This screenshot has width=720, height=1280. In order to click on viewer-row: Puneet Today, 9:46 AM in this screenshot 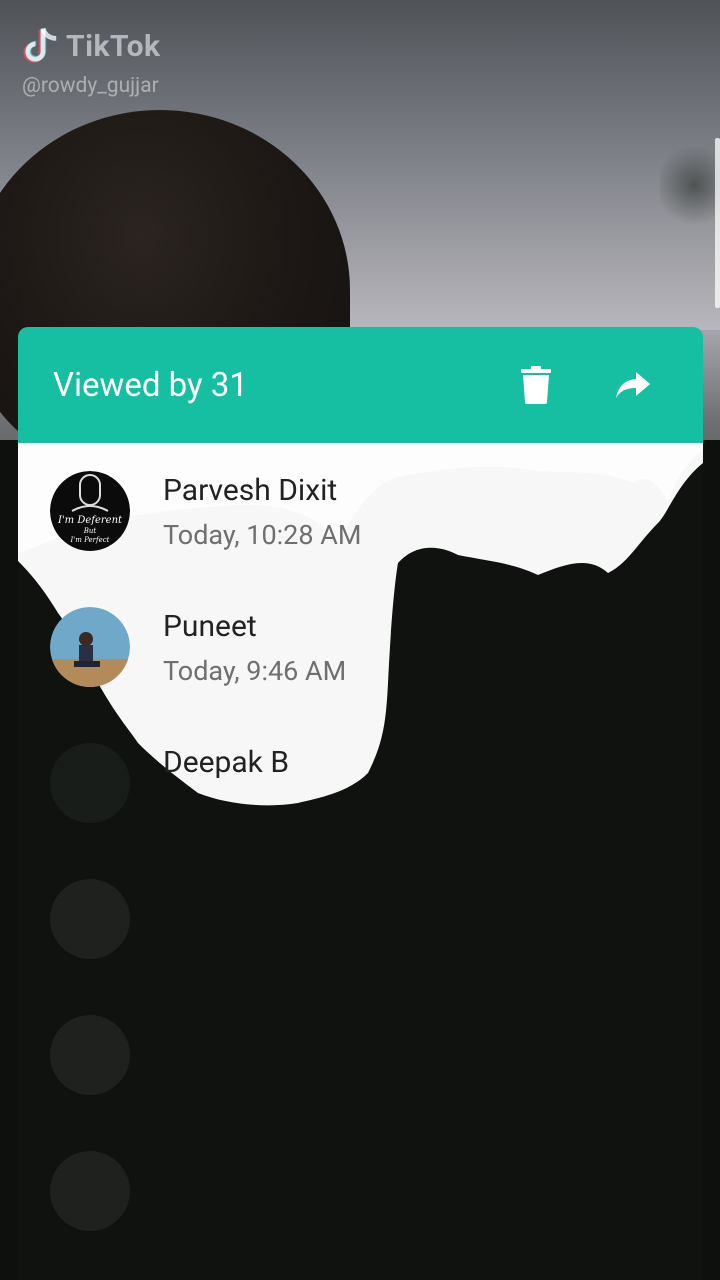, I will do `click(360, 647)`.